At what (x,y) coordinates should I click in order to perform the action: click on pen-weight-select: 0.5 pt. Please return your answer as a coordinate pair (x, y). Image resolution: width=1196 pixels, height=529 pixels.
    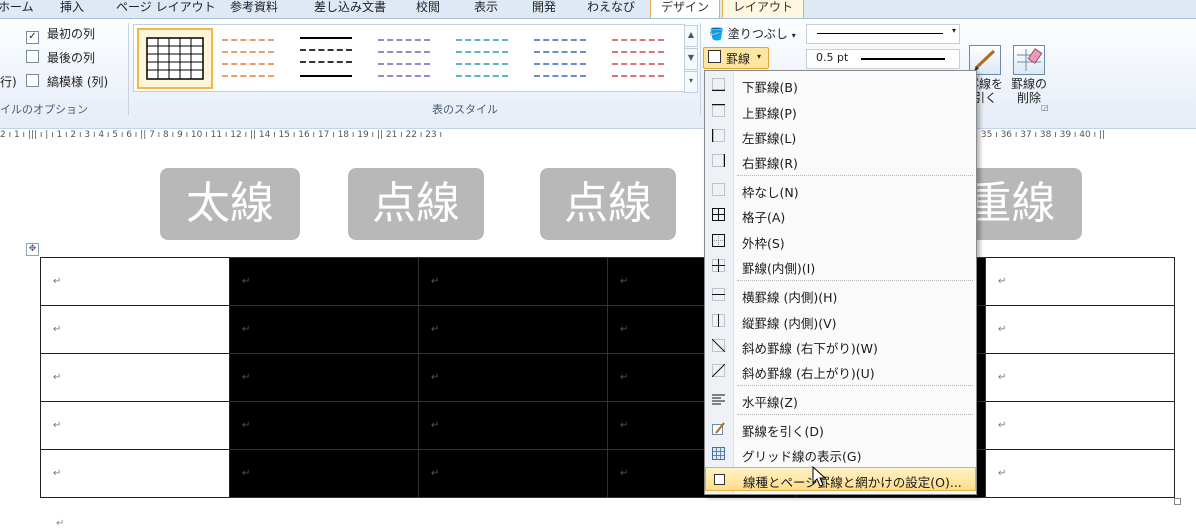
    Looking at the image, I should click on (883, 59).